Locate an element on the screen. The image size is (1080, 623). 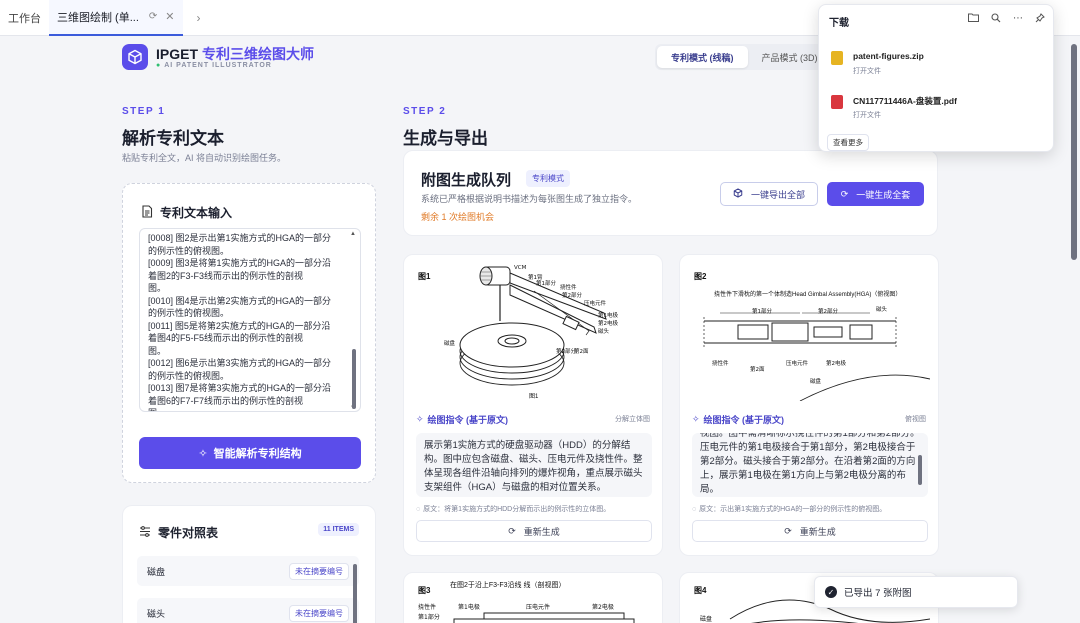
more-icon: ⋯ is located at coordinates (1018, 19).